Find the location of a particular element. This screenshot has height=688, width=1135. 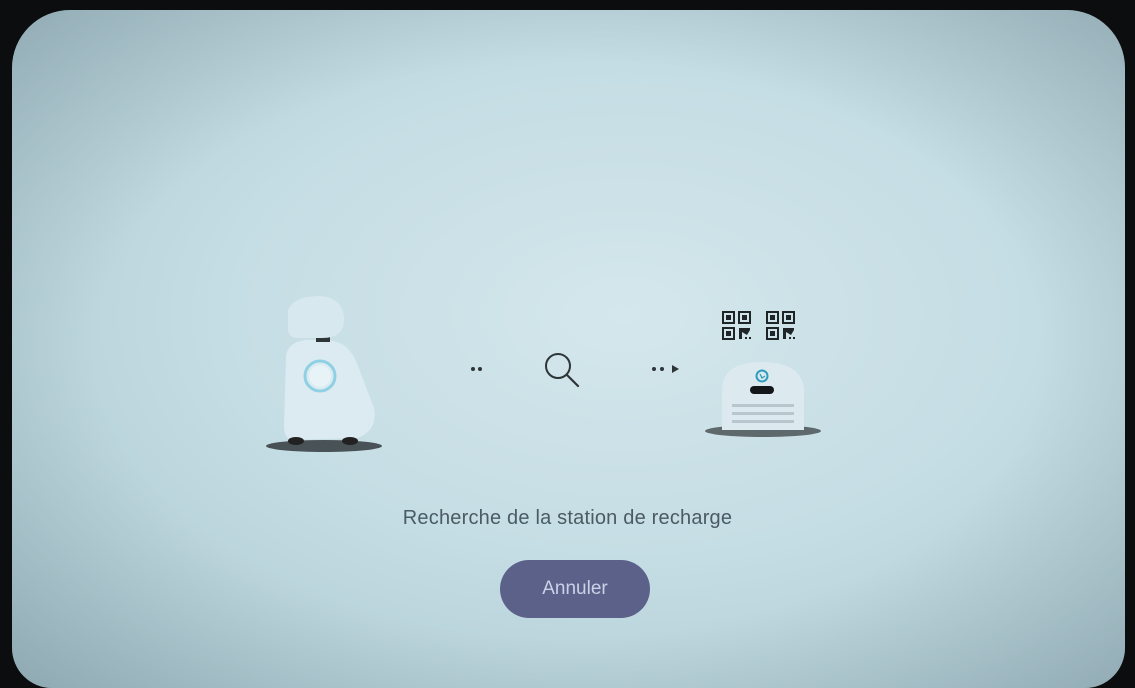

charging-station-icon is located at coordinates (763, 399).